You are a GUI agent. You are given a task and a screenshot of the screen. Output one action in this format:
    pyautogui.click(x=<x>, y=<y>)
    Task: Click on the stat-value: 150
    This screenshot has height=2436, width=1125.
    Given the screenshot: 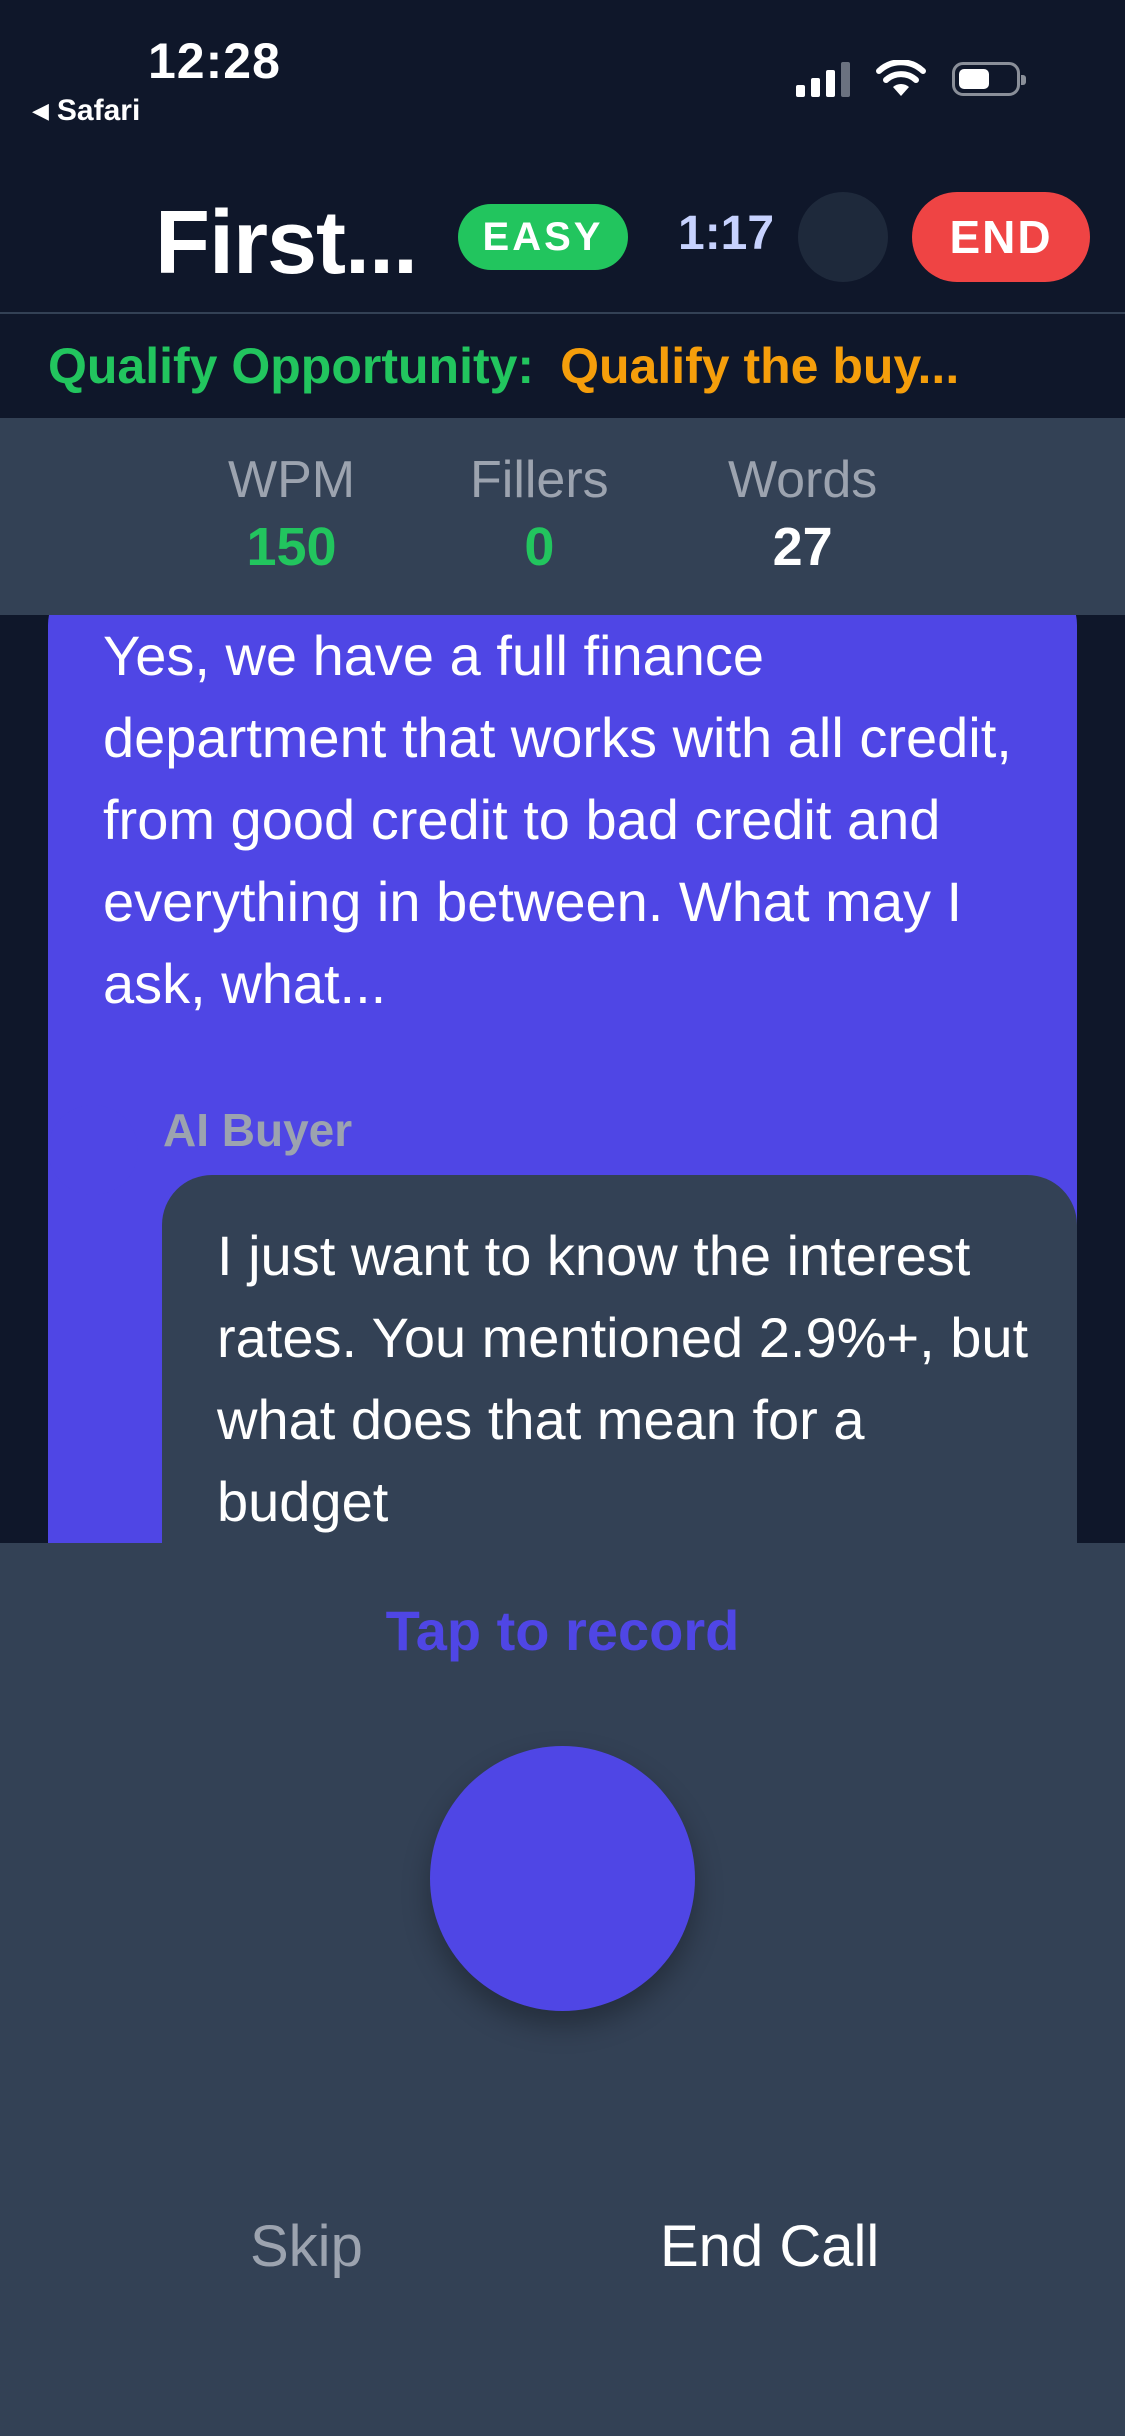 What is the action you would take?
    pyautogui.click(x=291, y=547)
    